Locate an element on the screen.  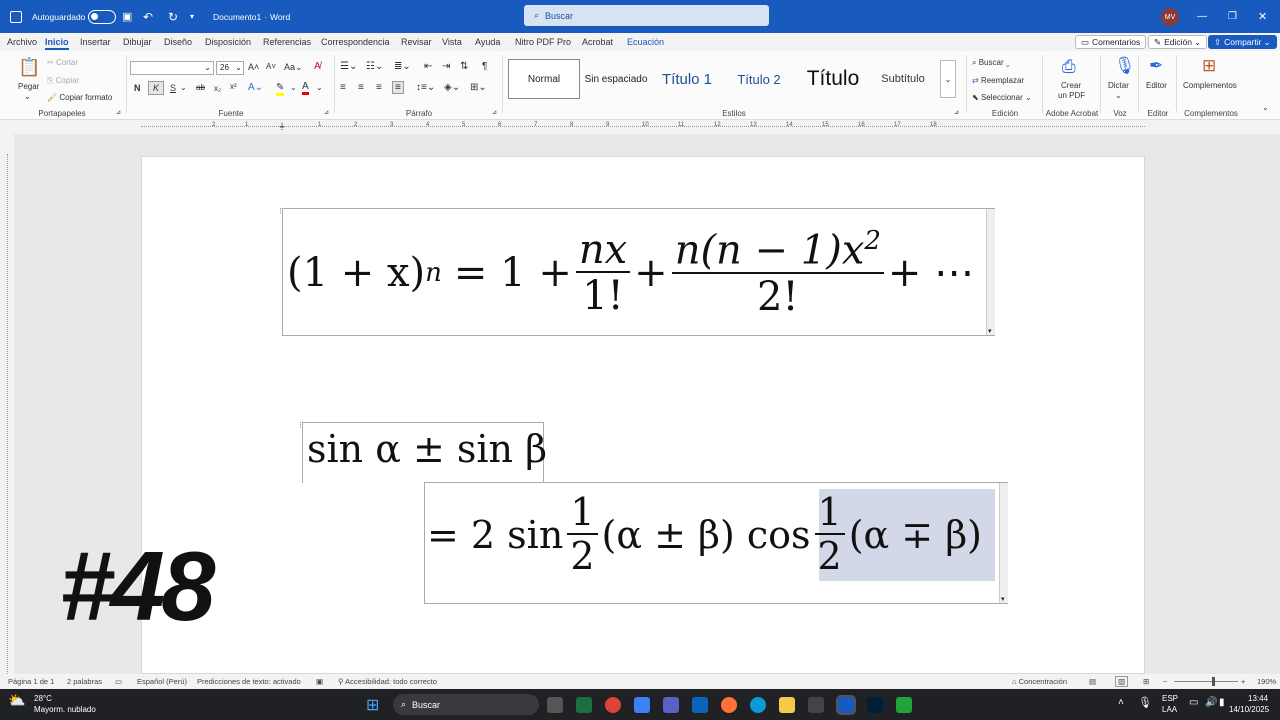
comments-button: ▭ Comentarios is located at coordinates (1111, 42).